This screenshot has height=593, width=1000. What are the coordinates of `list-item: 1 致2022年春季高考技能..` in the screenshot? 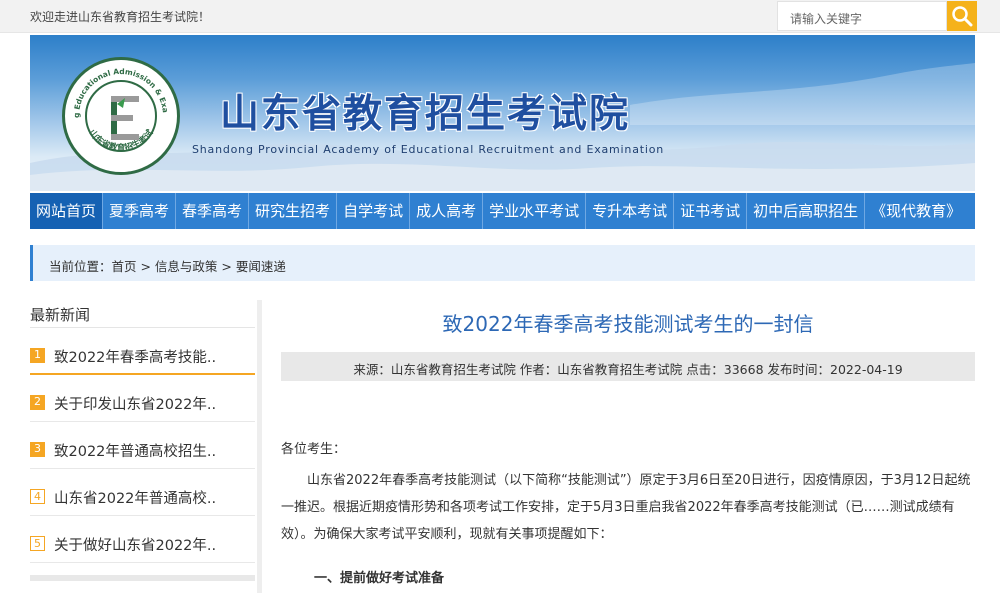 It's located at (142, 351).